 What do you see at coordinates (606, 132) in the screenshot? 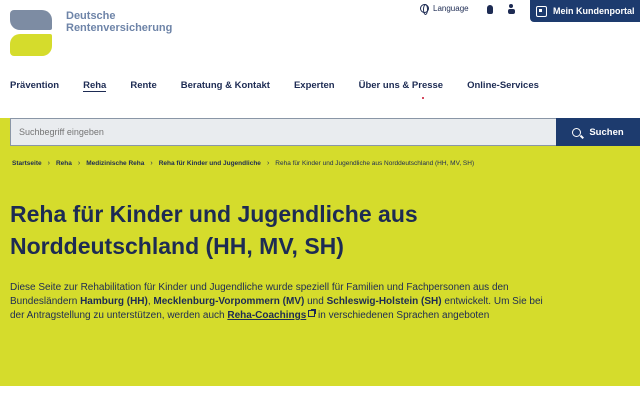
I see `search-button-label: Suchen` at bounding box center [606, 132].